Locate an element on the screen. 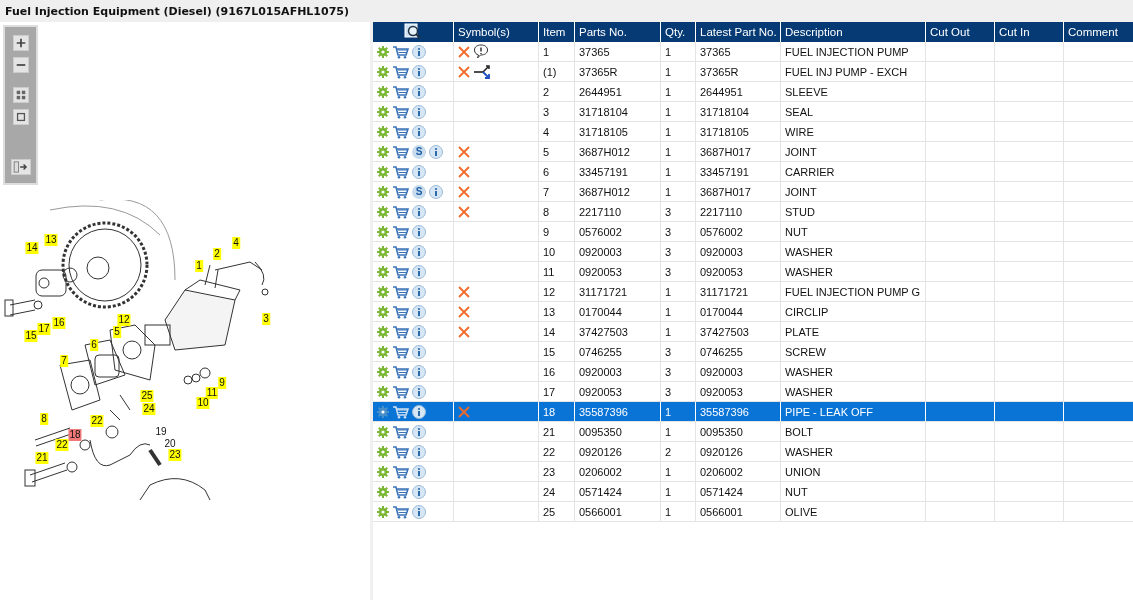 This screenshot has width=1133, height=600. cut-in-header: Cut In is located at coordinates (1029, 32).